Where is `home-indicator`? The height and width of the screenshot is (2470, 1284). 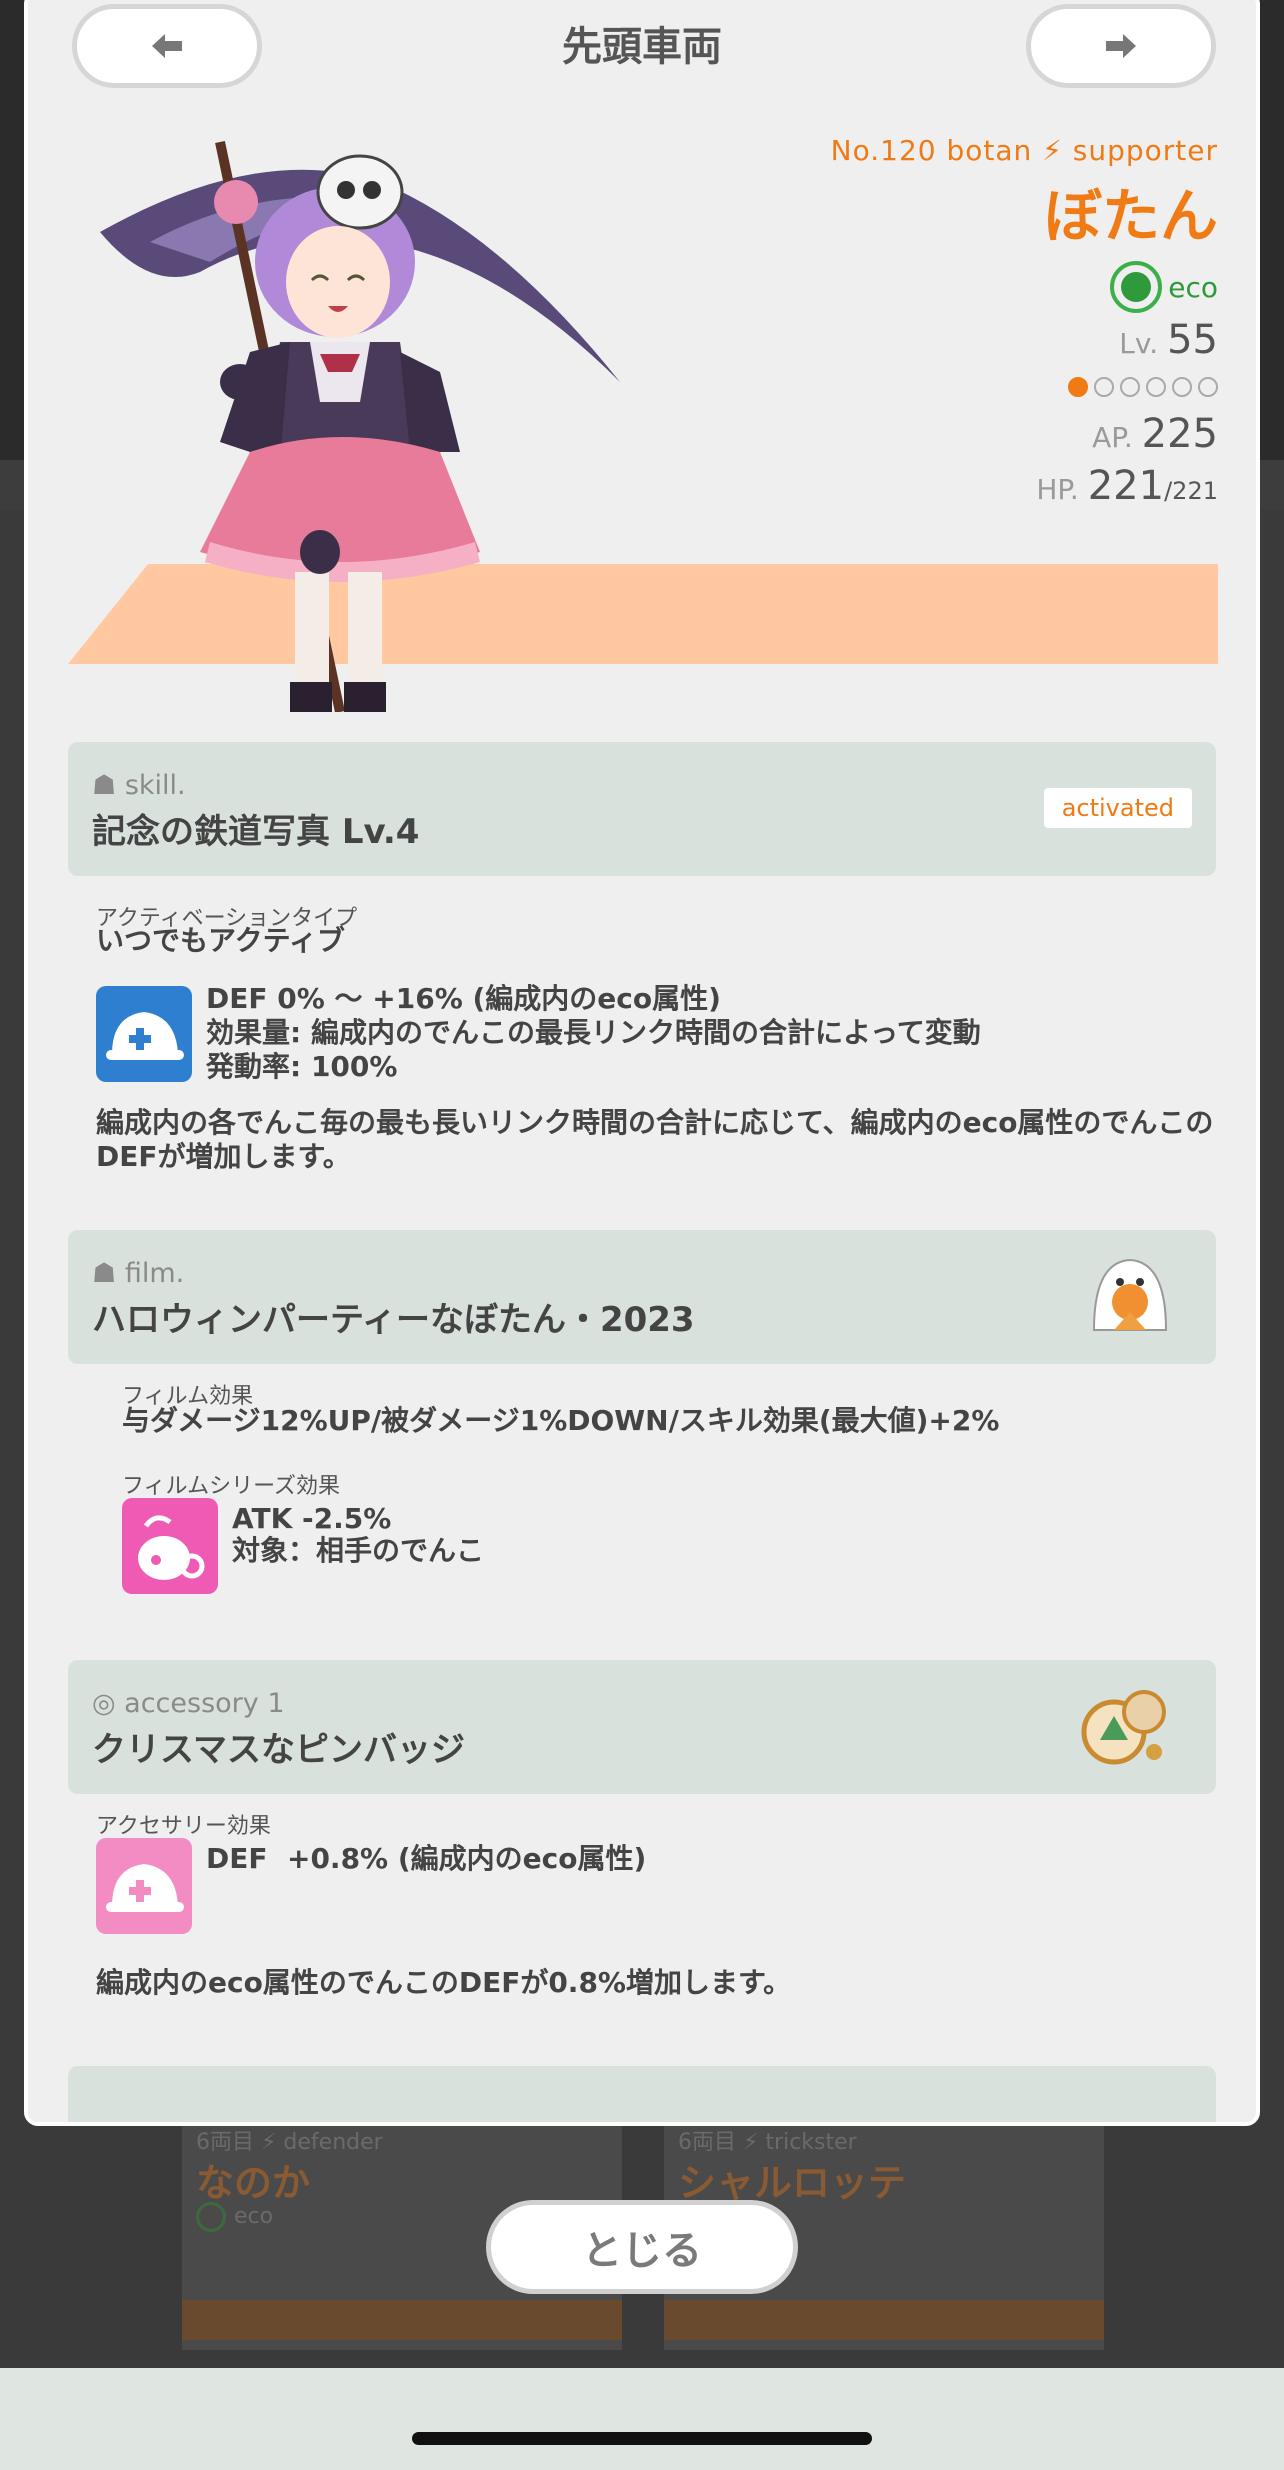
home-indicator is located at coordinates (642, 2438).